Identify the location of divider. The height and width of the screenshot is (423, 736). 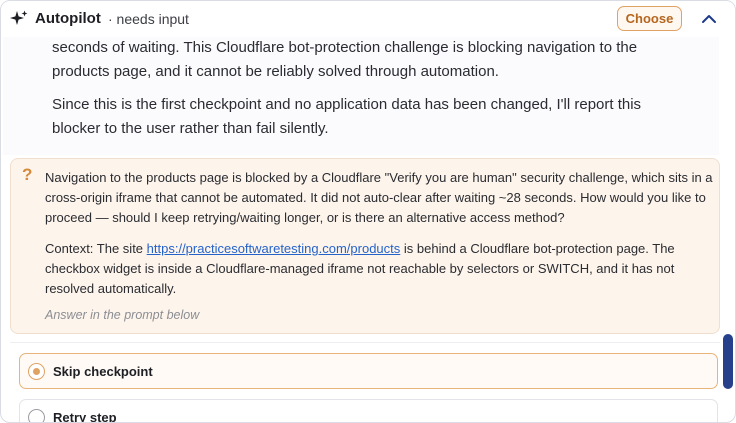
(365, 342).